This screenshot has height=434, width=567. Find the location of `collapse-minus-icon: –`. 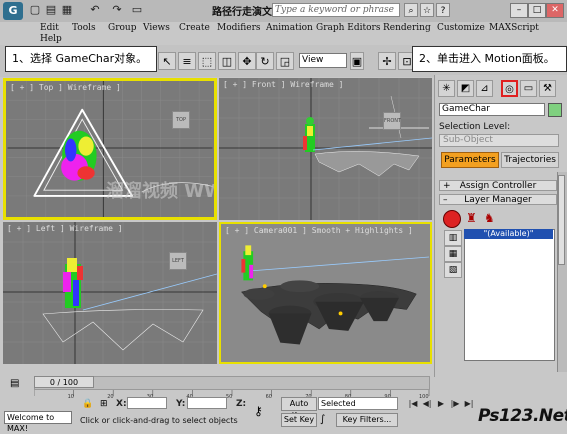

collapse-minus-icon: – is located at coordinates (445, 200).